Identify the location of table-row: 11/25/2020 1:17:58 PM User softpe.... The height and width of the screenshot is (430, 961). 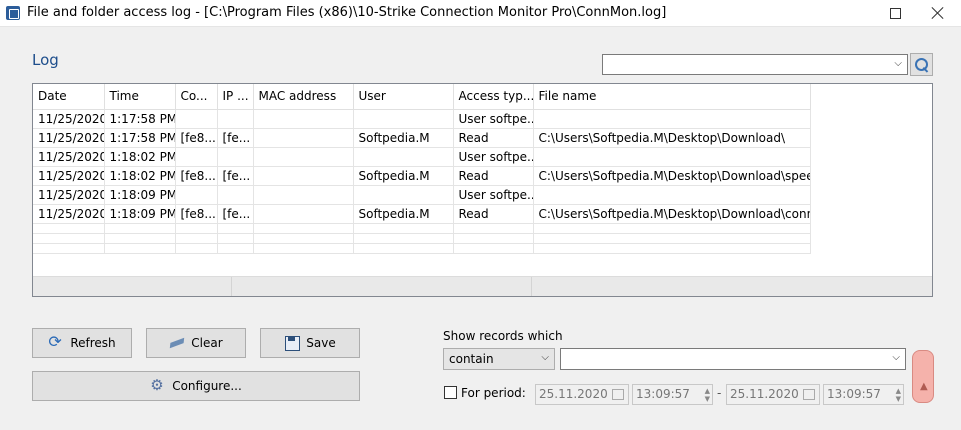
(422, 119).